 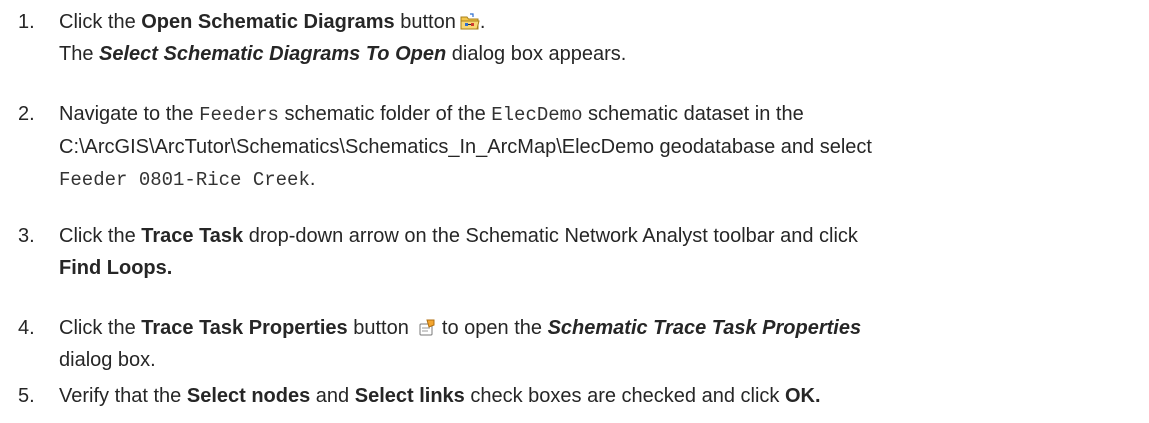 What do you see at coordinates (26, 396) in the screenshot?
I see `step-number: 5.` at bounding box center [26, 396].